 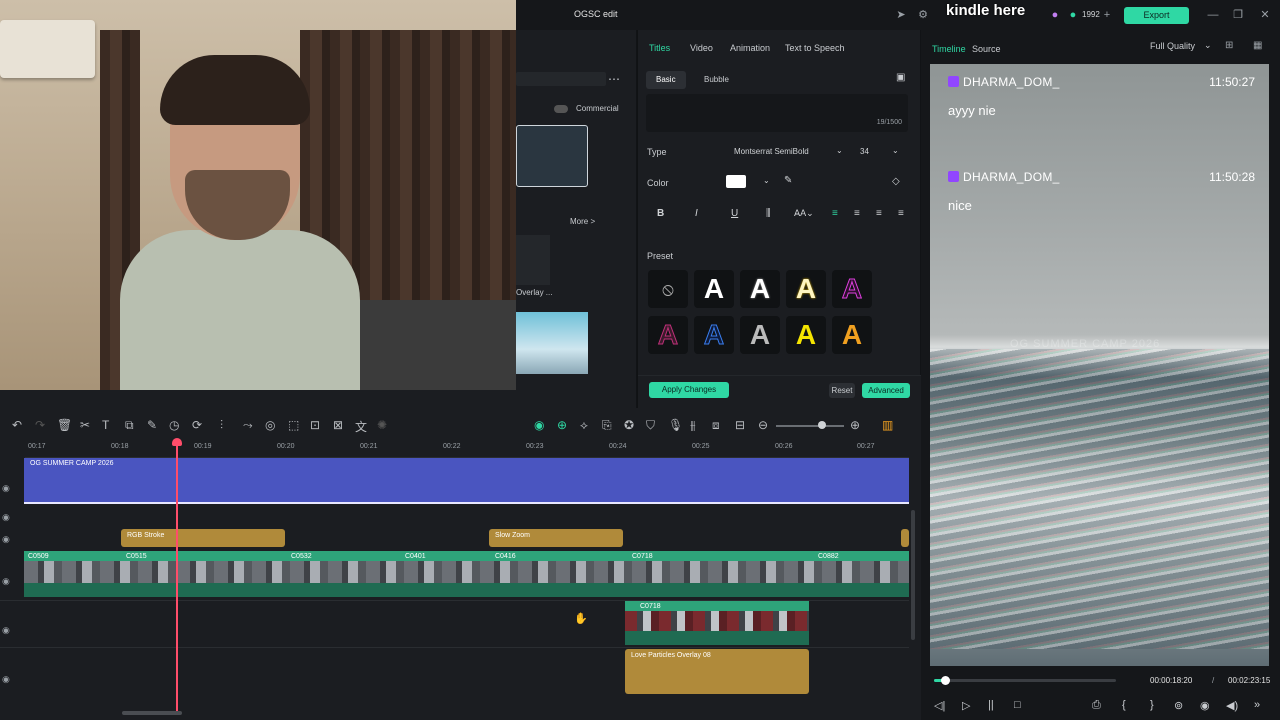 What do you see at coordinates (760, 289) in the screenshot?
I see `preset-white-shadow: A` at bounding box center [760, 289].